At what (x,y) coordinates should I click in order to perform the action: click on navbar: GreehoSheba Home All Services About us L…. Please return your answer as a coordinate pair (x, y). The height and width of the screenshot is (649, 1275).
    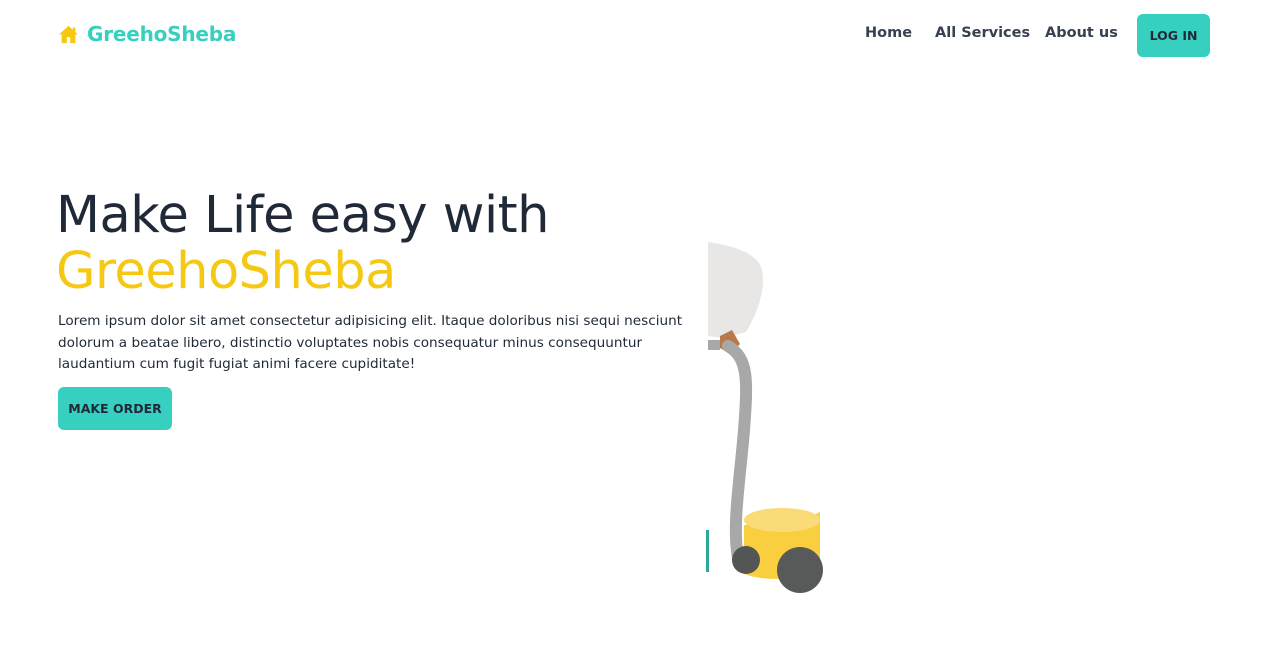
    Looking at the image, I should click on (637, 35).